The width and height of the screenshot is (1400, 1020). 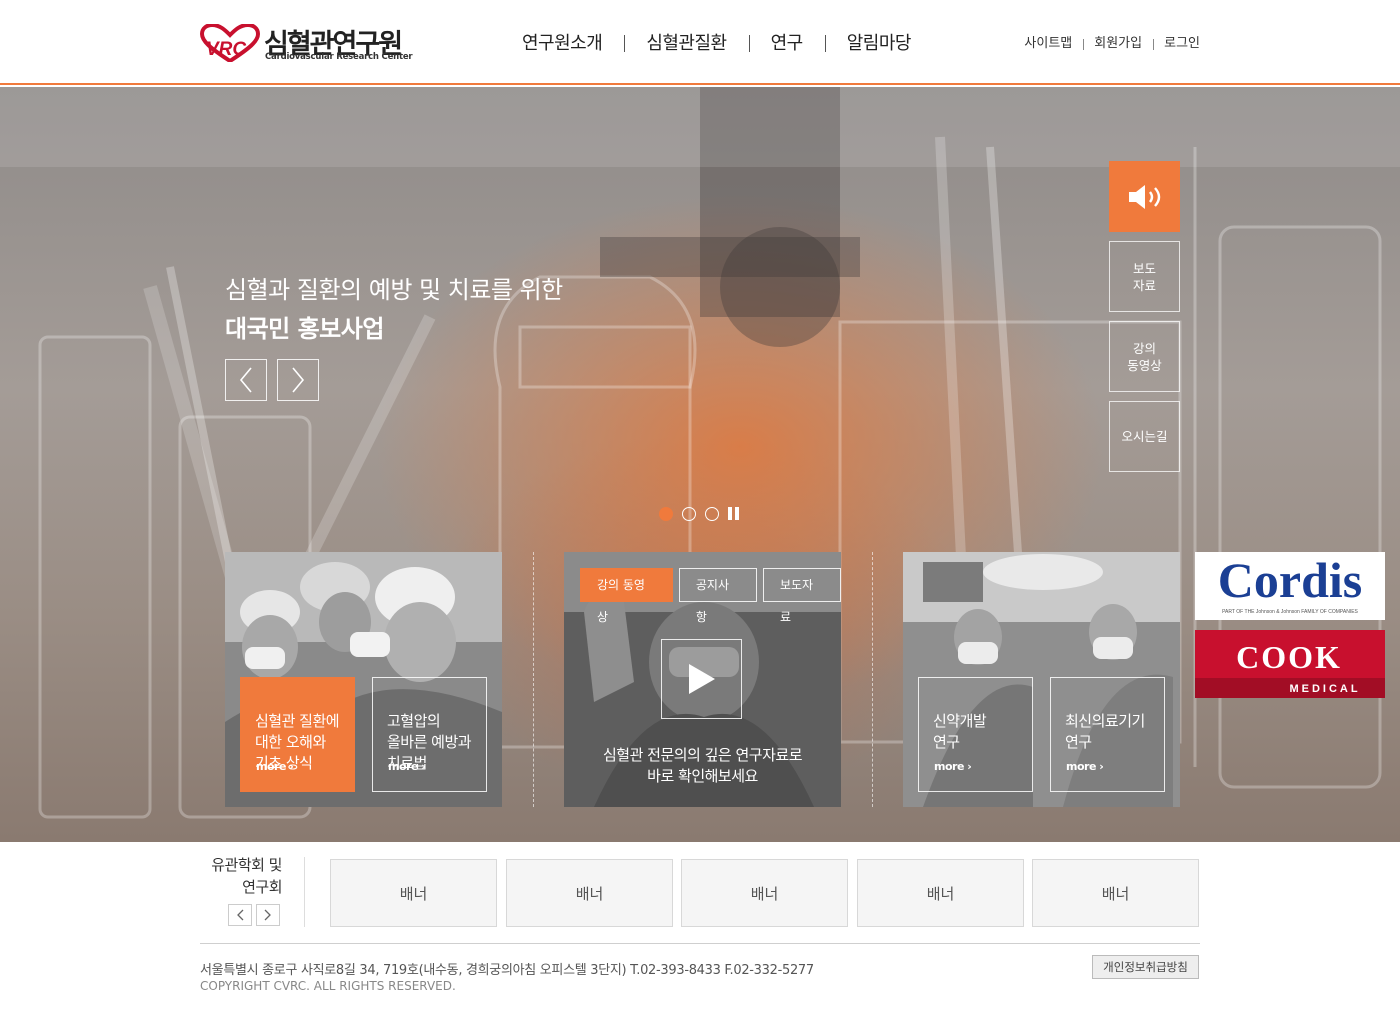 What do you see at coordinates (413, 893) in the screenshot?
I see `related-banner-1: 배너` at bounding box center [413, 893].